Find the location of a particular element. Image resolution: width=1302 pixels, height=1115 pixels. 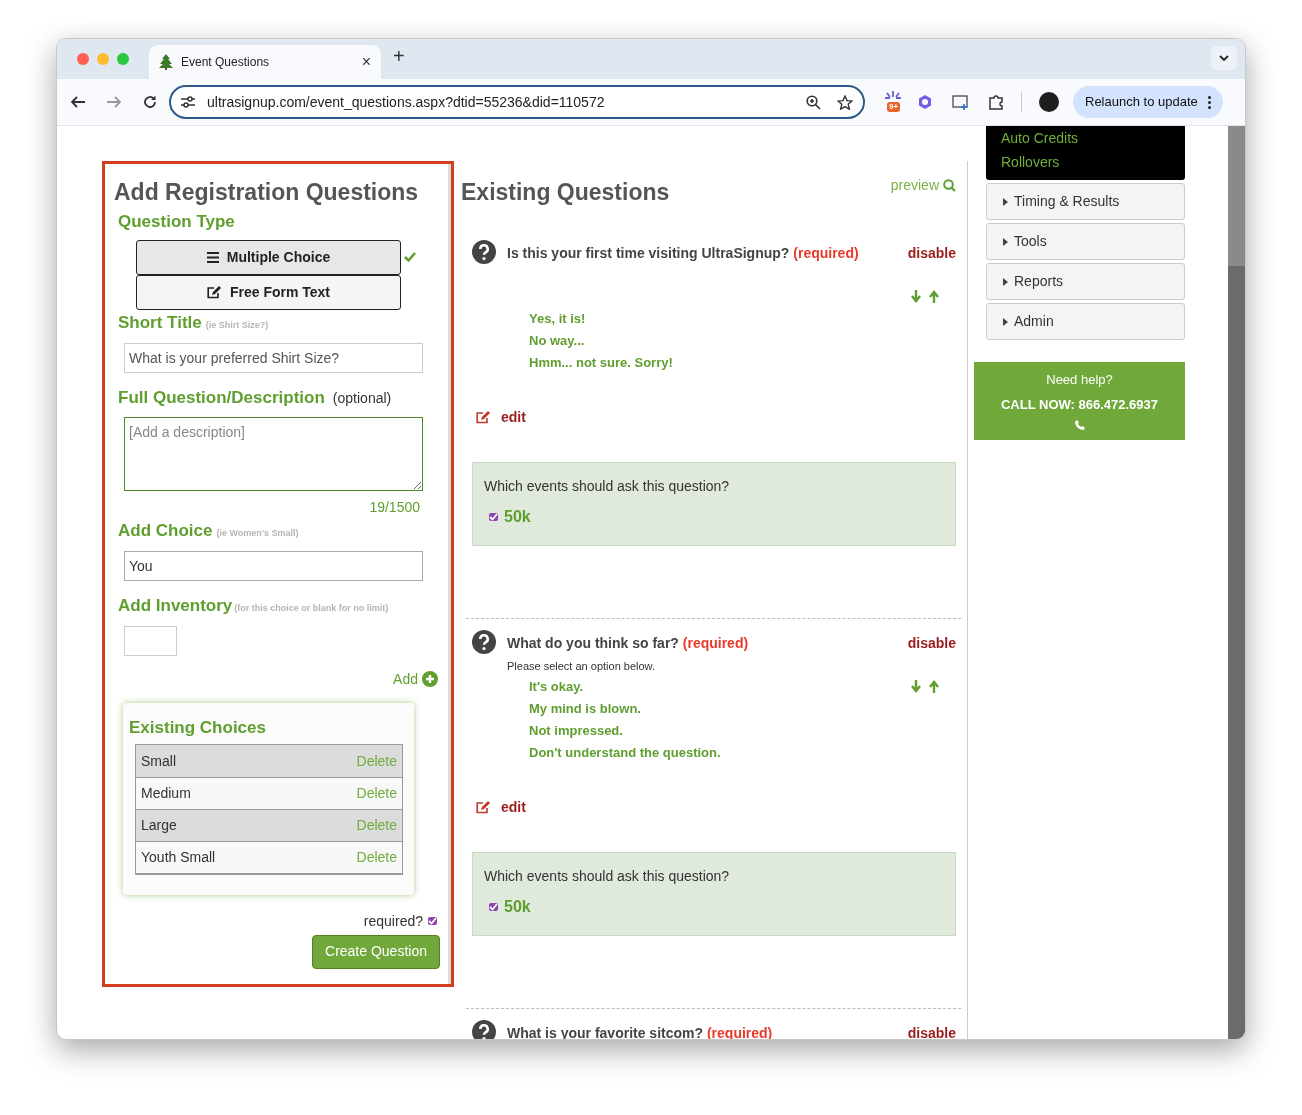

sparkle-extension-icon is located at coordinates (893, 96).